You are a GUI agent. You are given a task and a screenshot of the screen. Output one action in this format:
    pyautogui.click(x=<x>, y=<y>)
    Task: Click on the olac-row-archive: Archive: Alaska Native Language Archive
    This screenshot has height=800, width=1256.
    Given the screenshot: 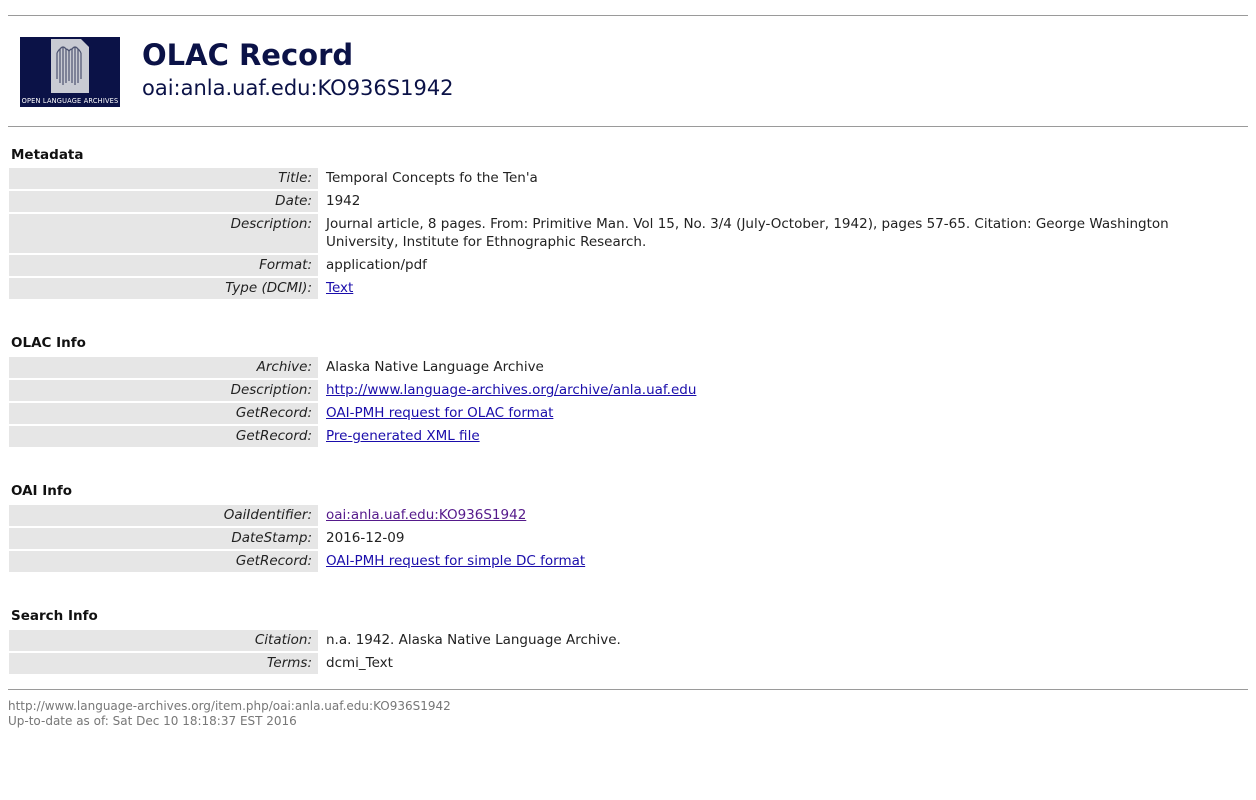 What is the action you would take?
    pyautogui.click(x=629, y=367)
    